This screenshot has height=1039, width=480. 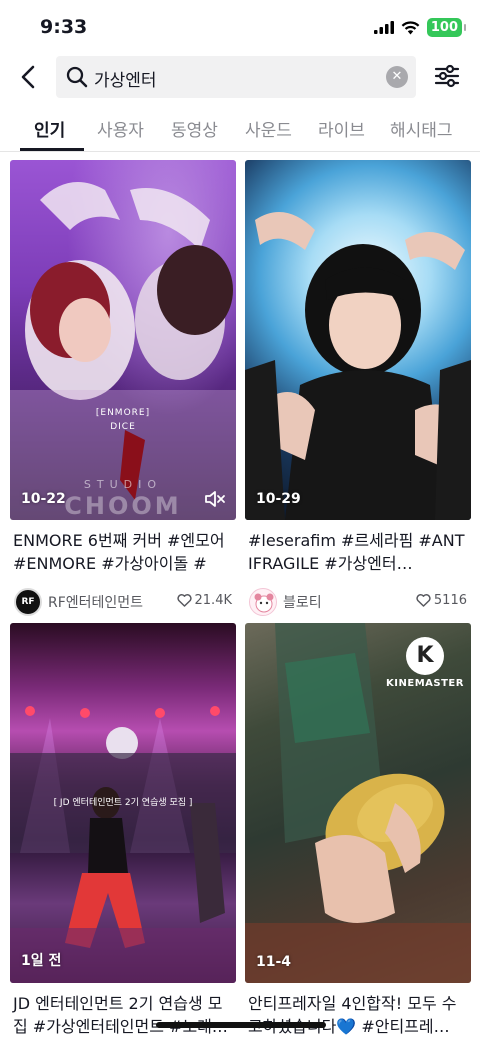 What do you see at coordinates (358, 602) in the screenshot?
I see `video-meta: 블로티 5116` at bounding box center [358, 602].